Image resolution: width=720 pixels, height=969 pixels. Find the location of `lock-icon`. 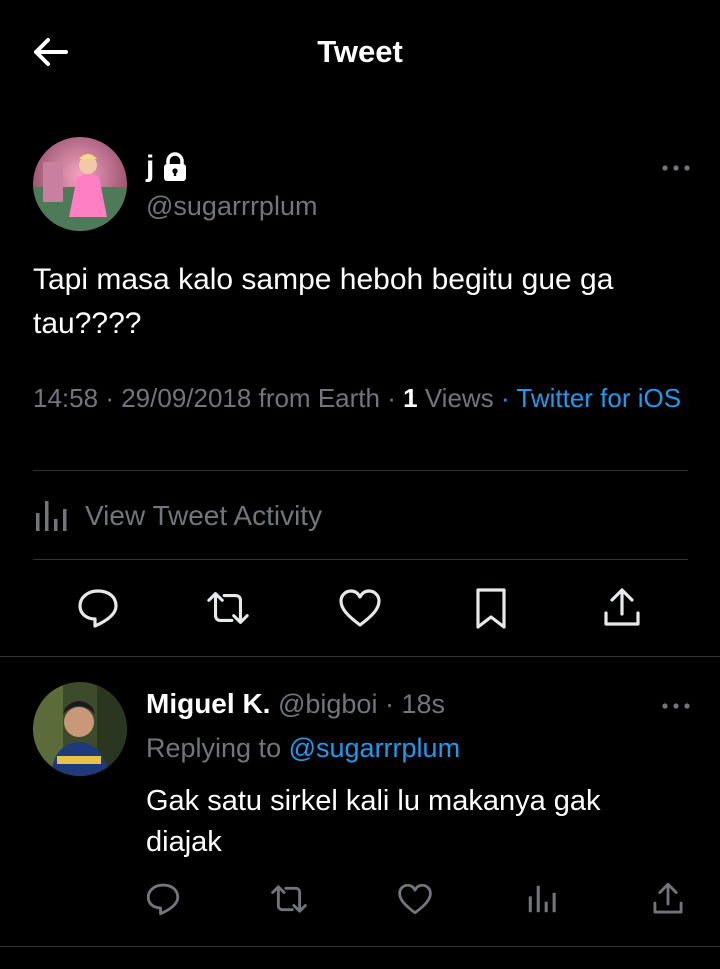

lock-icon is located at coordinates (175, 166).